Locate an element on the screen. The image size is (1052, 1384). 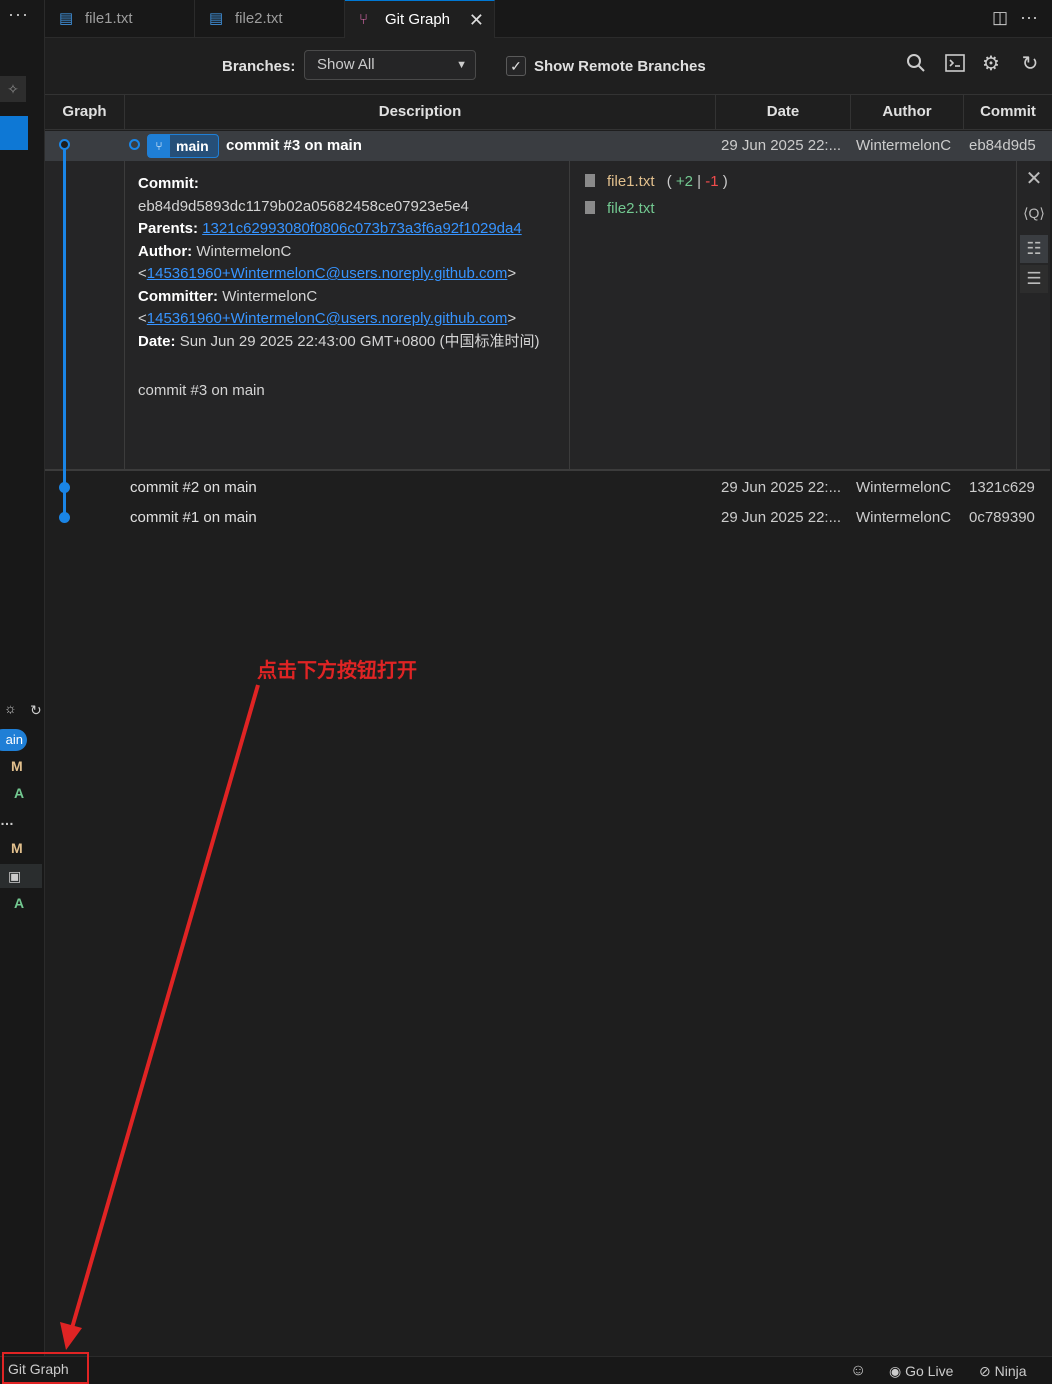
eye-off-icon: ⊘ is located at coordinates (985, 1371).